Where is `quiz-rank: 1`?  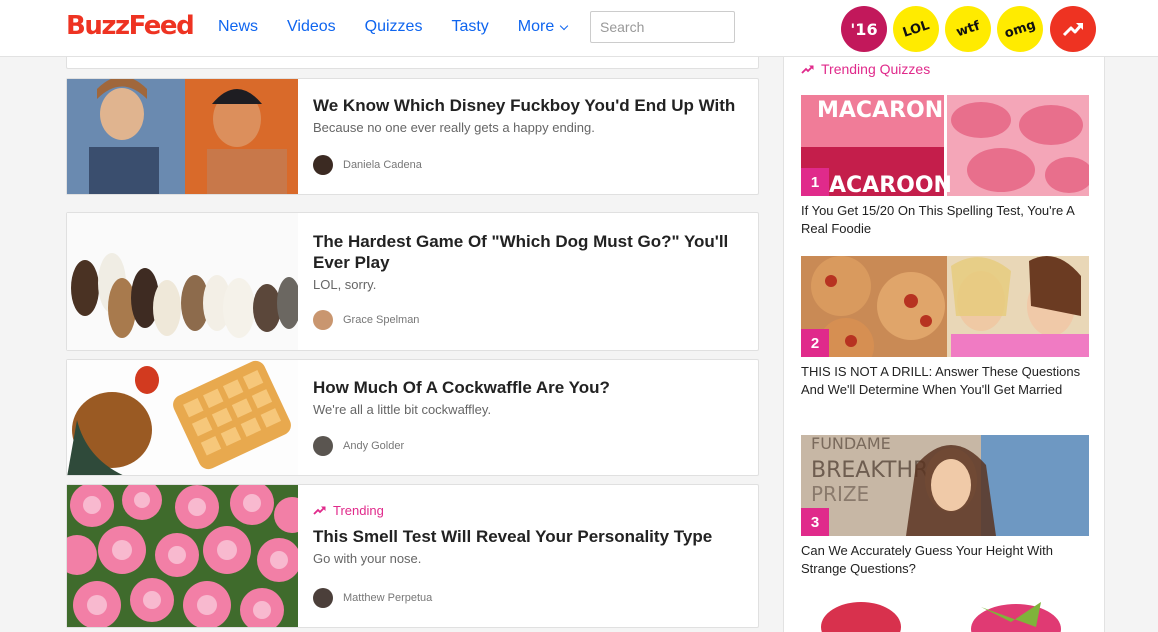 quiz-rank: 1 is located at coordinates (815, 182).